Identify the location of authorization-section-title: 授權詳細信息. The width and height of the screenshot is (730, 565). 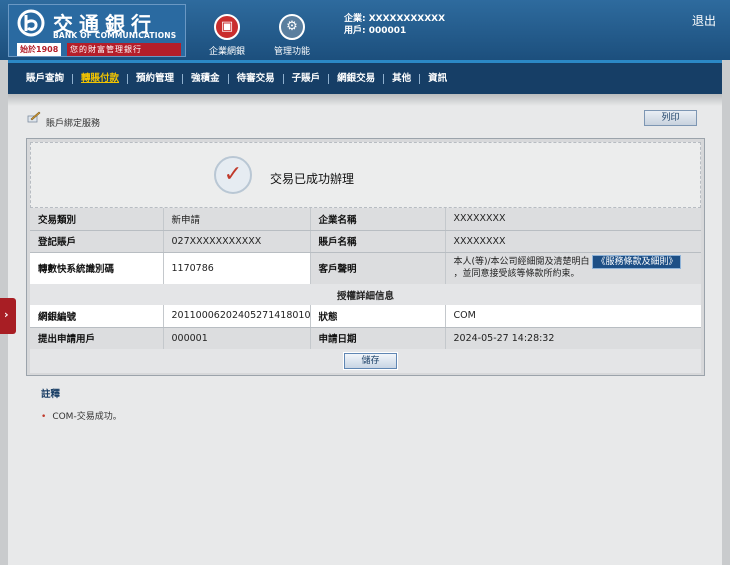
(365, 295).